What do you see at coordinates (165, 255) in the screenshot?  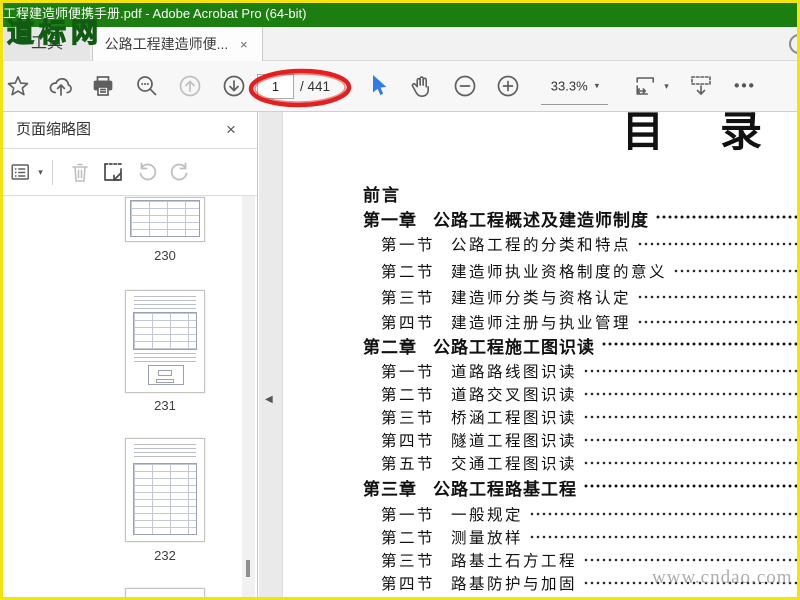 I see `thumbnail-label: 230` at bounding box center [165, 255].